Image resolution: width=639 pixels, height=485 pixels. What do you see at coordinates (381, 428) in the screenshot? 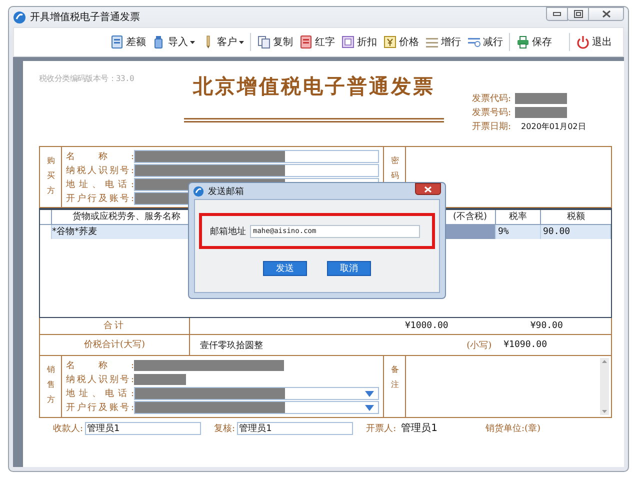
I see `field-label: 开票人:` at bounding box center [381, 428].